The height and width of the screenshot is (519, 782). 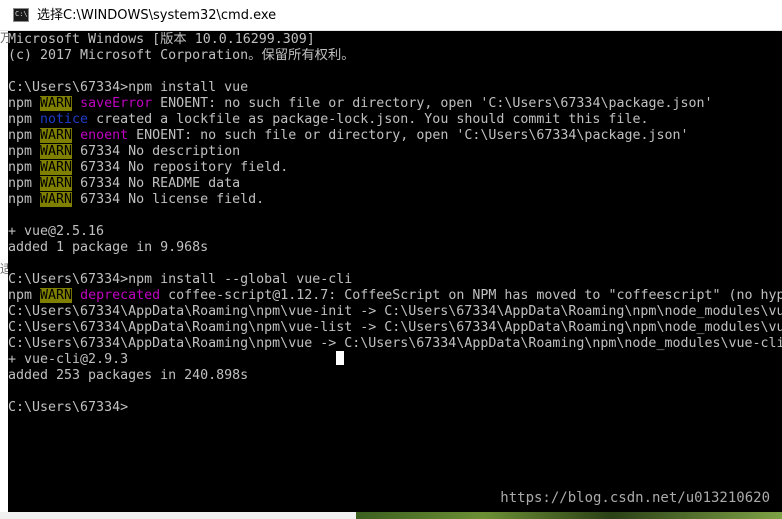 What do you see at coordinates (395, 88) in the screenshot?
I see `console-line: C:\Users\67334>npm install vue` at bounding box center [395, 88].